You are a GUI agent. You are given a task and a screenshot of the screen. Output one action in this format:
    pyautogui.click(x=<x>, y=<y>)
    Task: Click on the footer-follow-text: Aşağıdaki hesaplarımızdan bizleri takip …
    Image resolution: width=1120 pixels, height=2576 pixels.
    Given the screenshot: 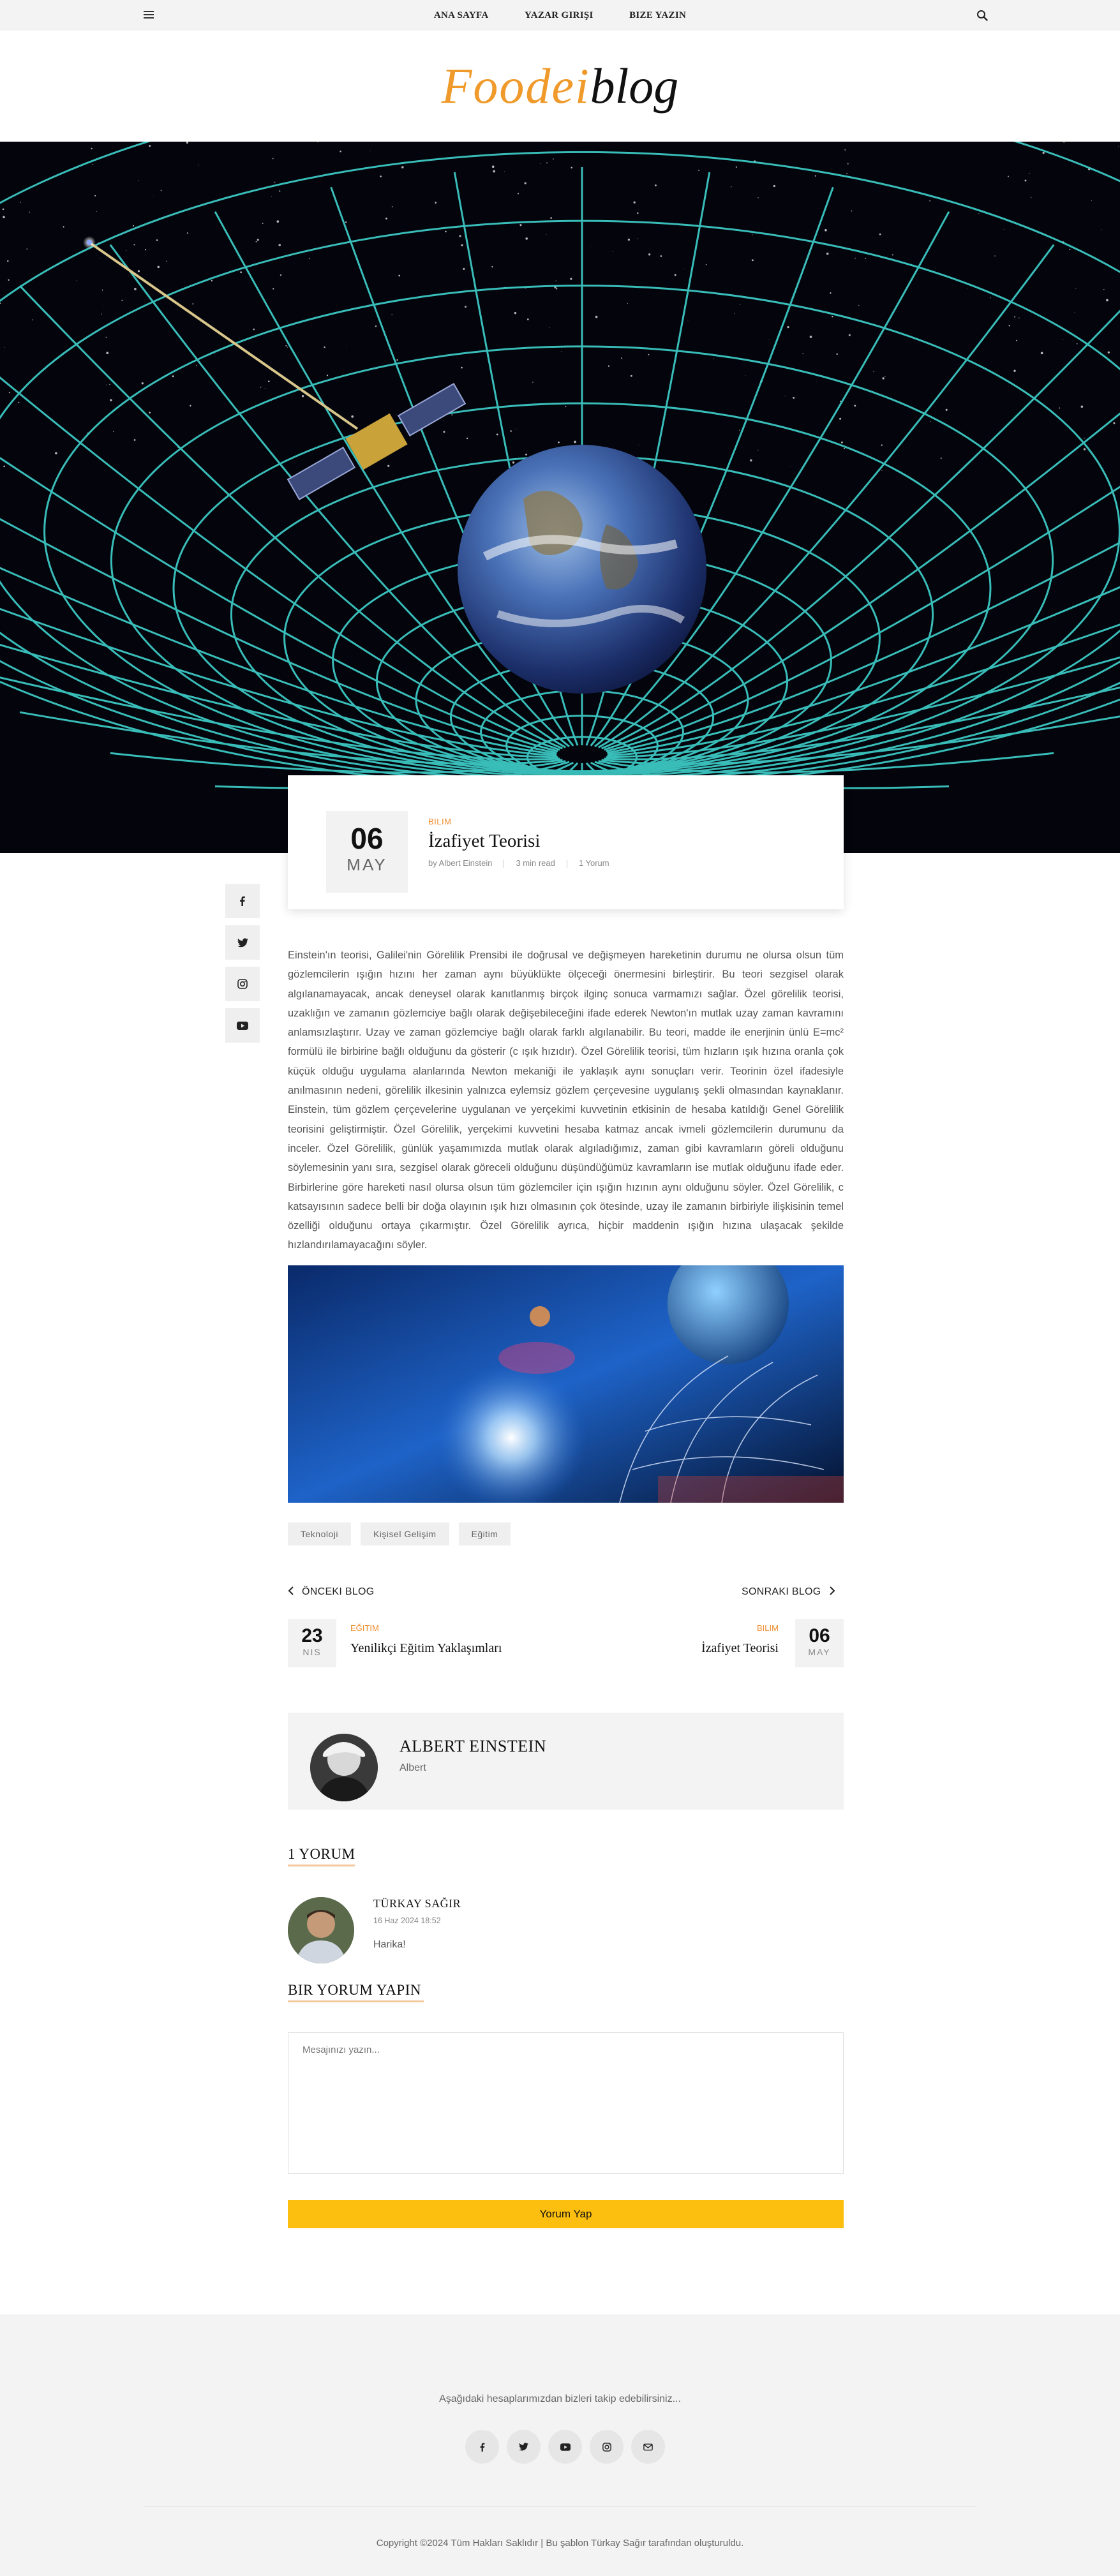 What is the action you would take?
    pyautogui.click(x=560, y=2399)
    